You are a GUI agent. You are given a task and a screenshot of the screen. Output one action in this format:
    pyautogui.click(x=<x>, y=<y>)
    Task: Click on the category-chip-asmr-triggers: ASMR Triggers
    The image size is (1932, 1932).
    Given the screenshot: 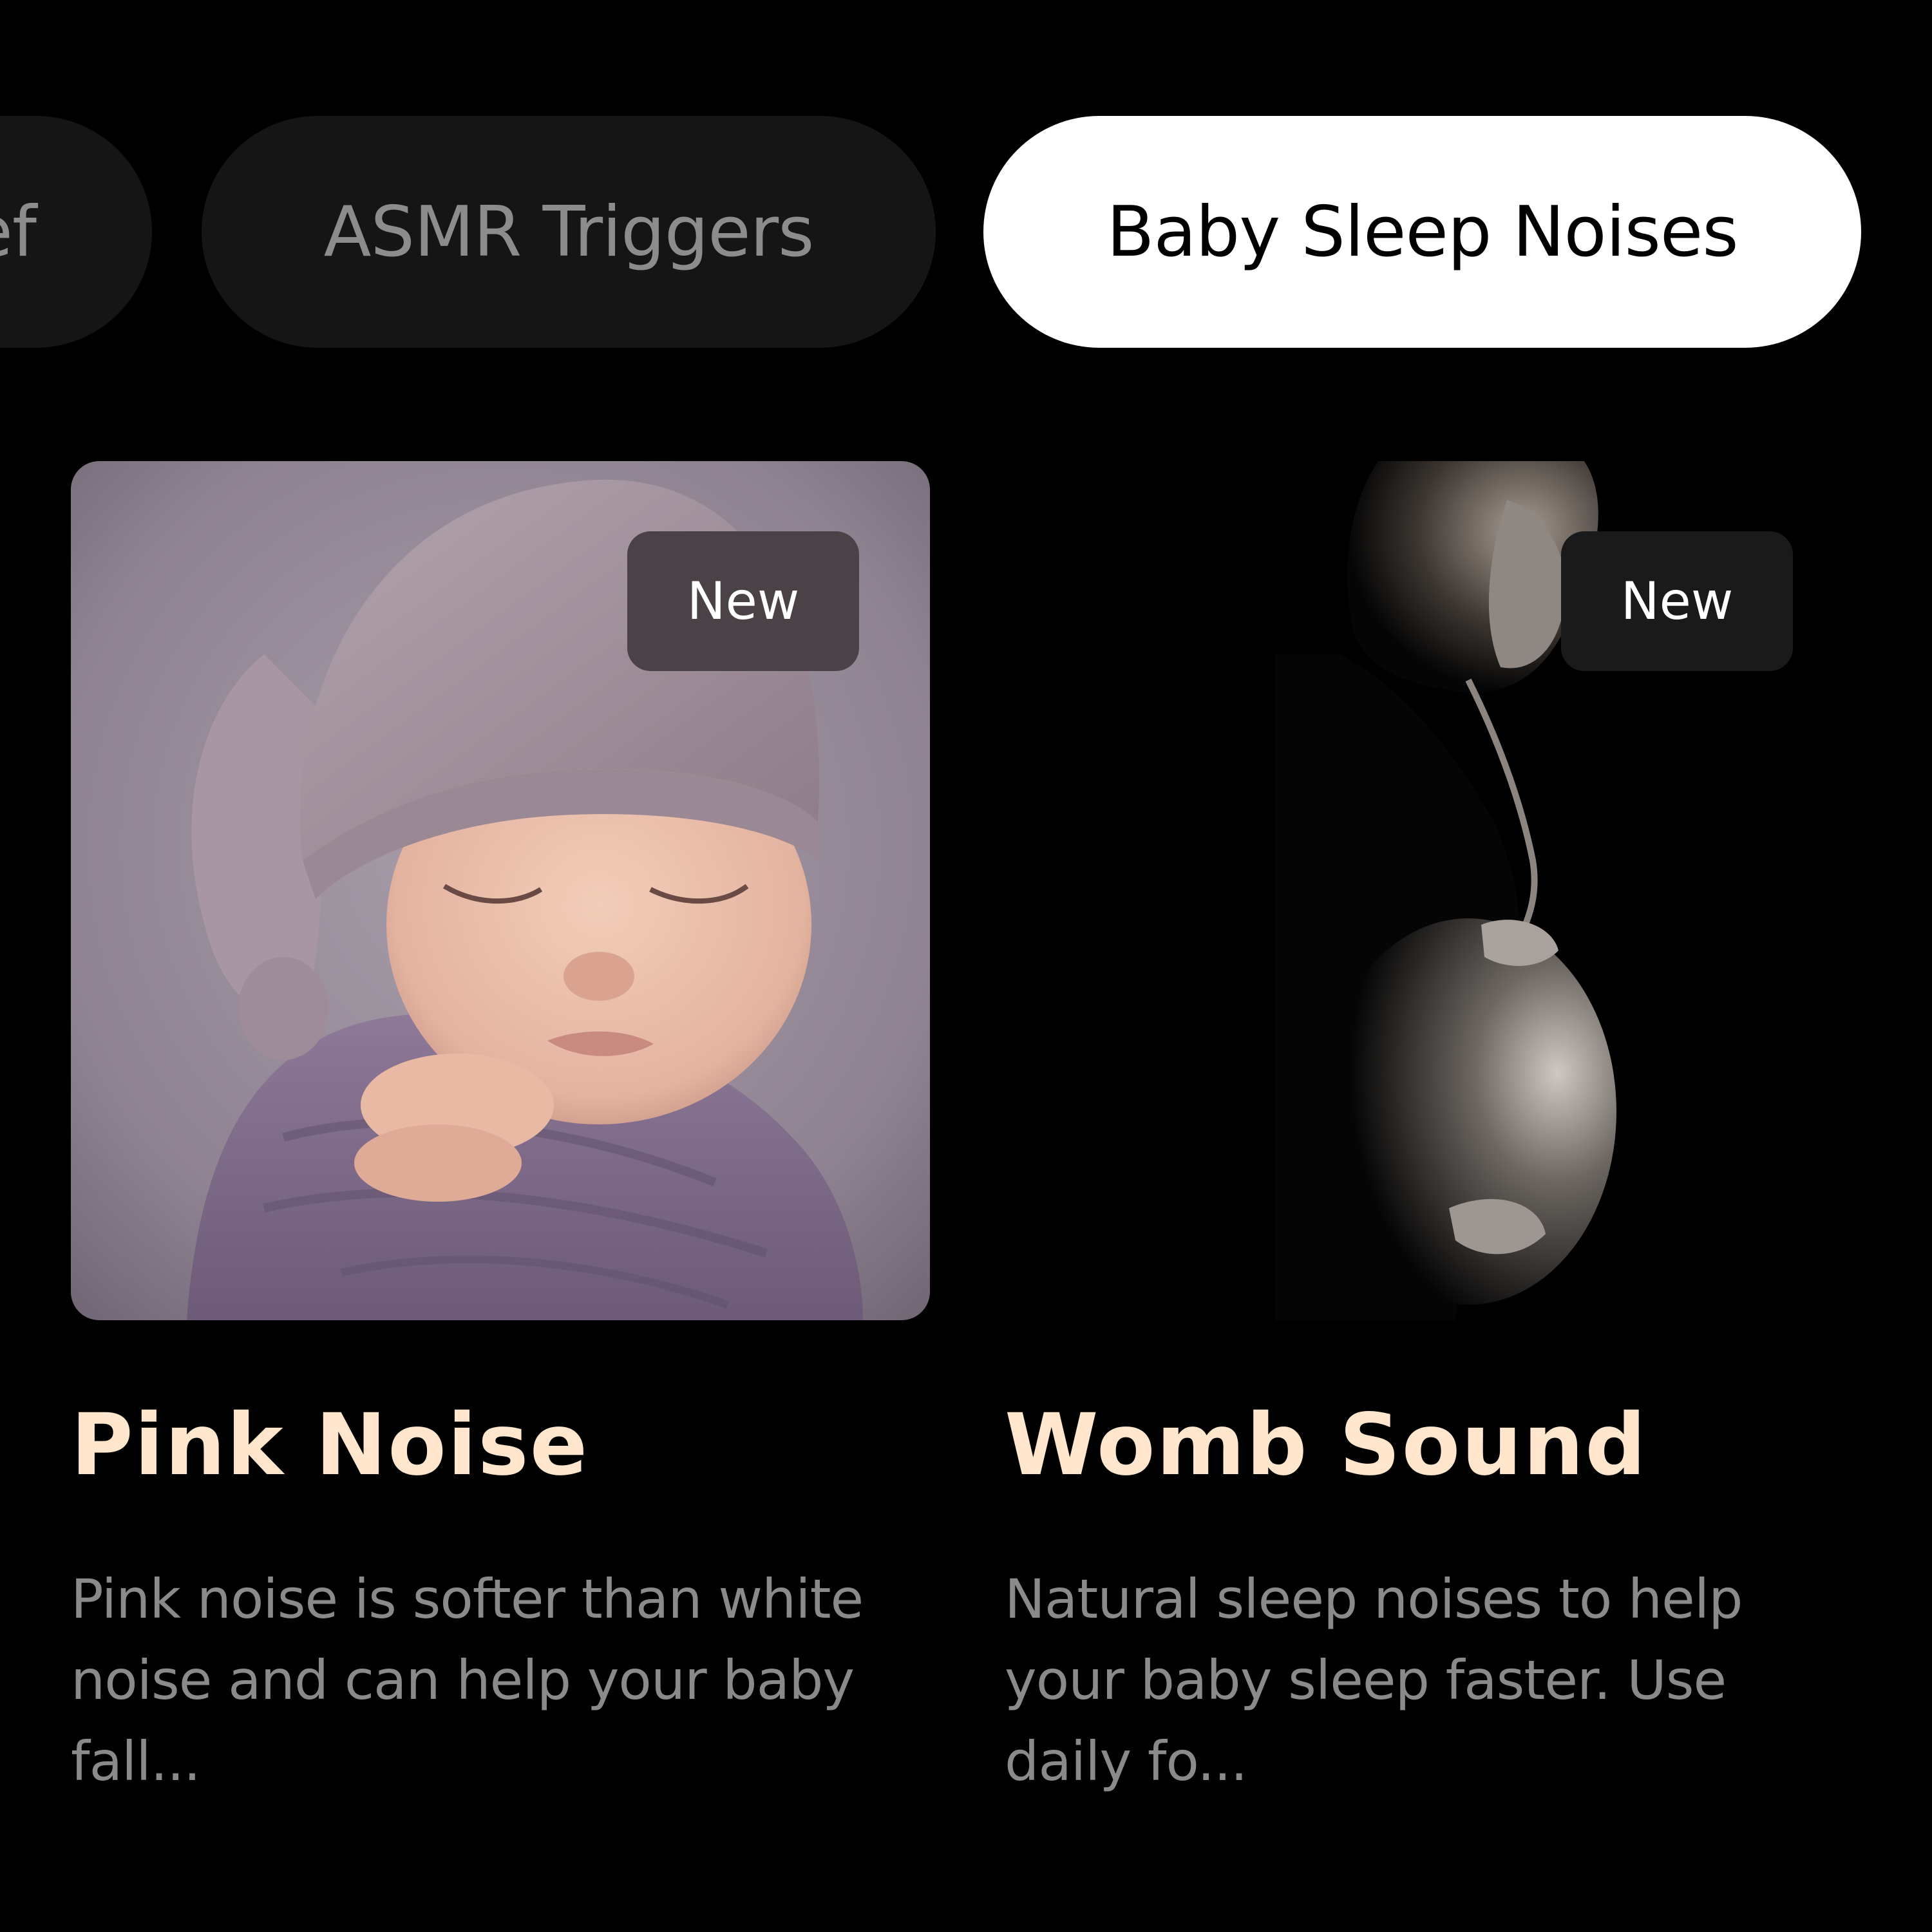 What is the action you would take?
    pyautogui.click(x=569, y=232)
    